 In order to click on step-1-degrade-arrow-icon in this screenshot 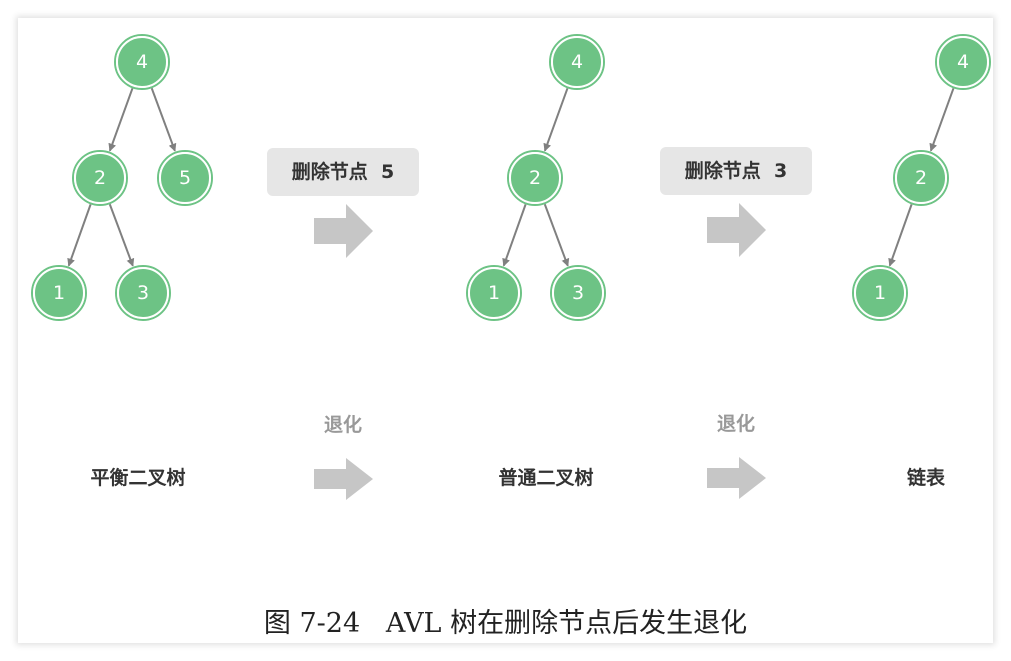, I will do `click(343, 479)`.